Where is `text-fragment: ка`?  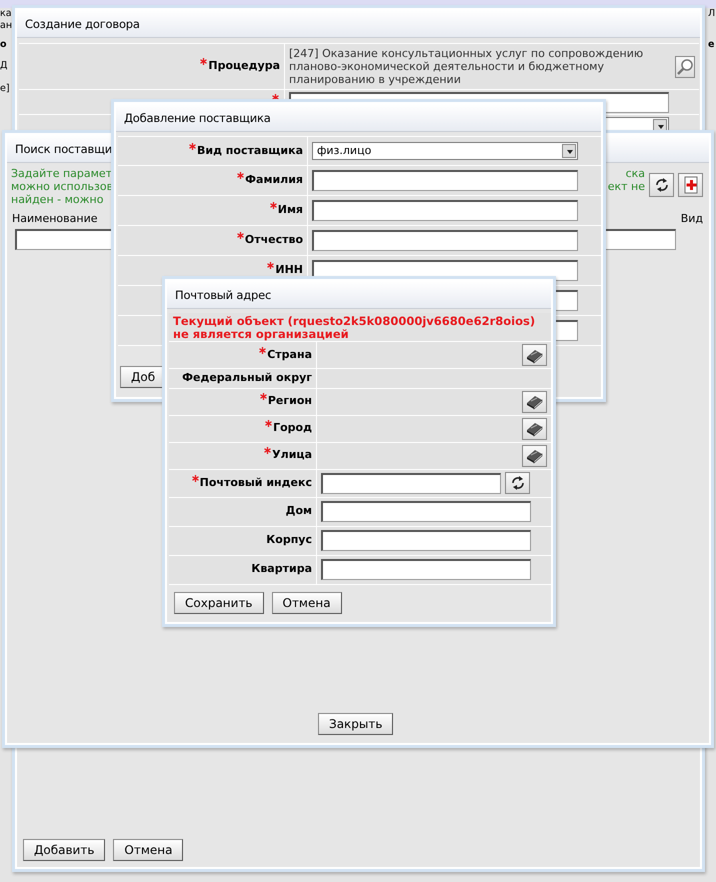
text-fragment: ка is located at coordinates (6, 13).